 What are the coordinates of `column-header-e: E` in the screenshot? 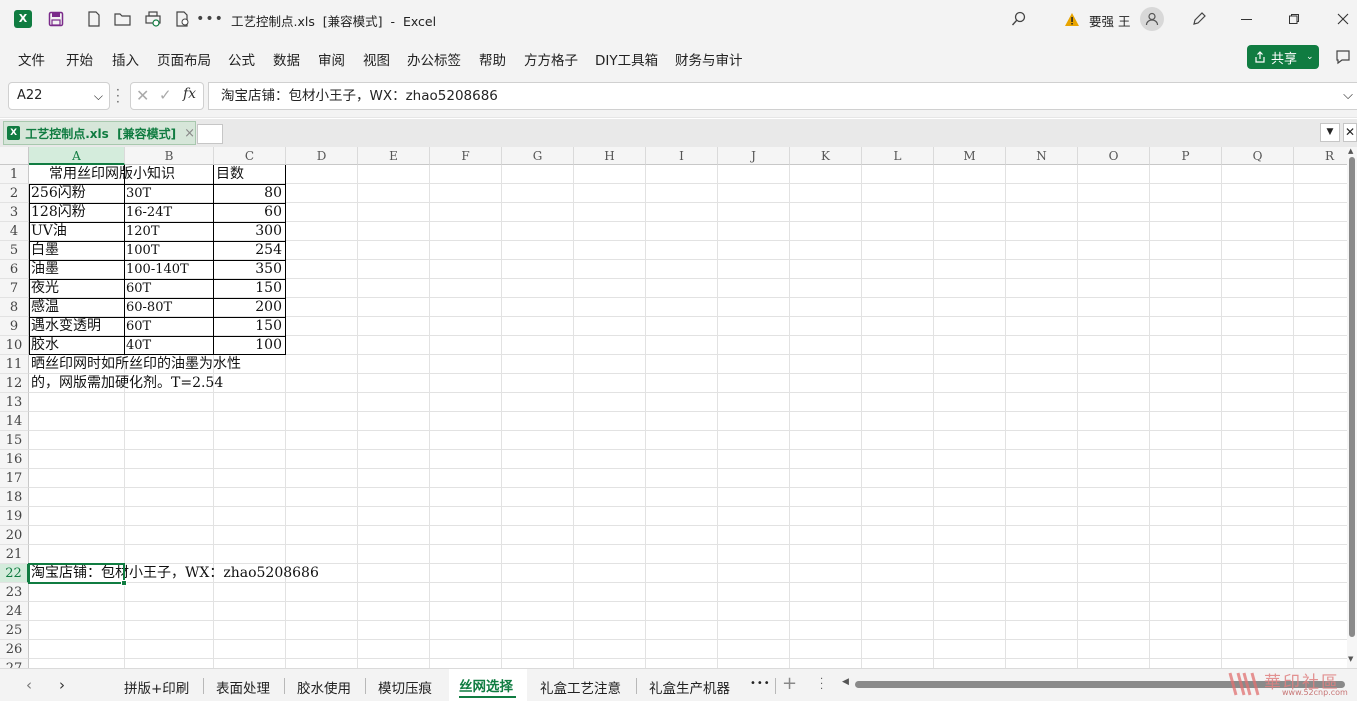 It's located at (394, 156).